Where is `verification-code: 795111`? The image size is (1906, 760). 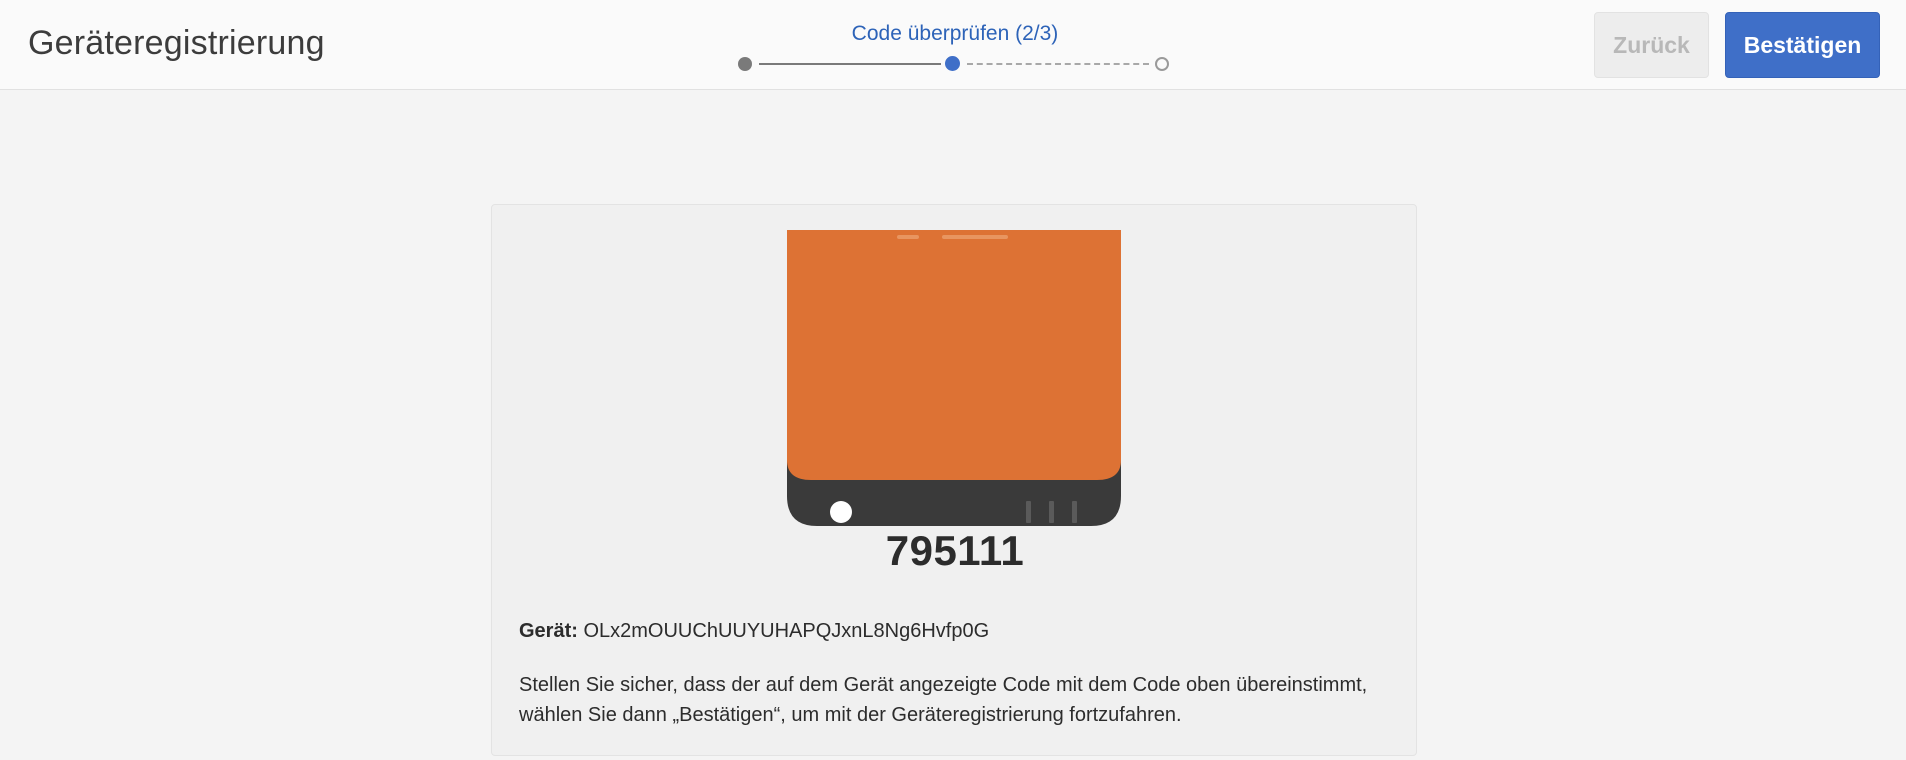
verification-code: 795111 is located at coordinates (955, 550).